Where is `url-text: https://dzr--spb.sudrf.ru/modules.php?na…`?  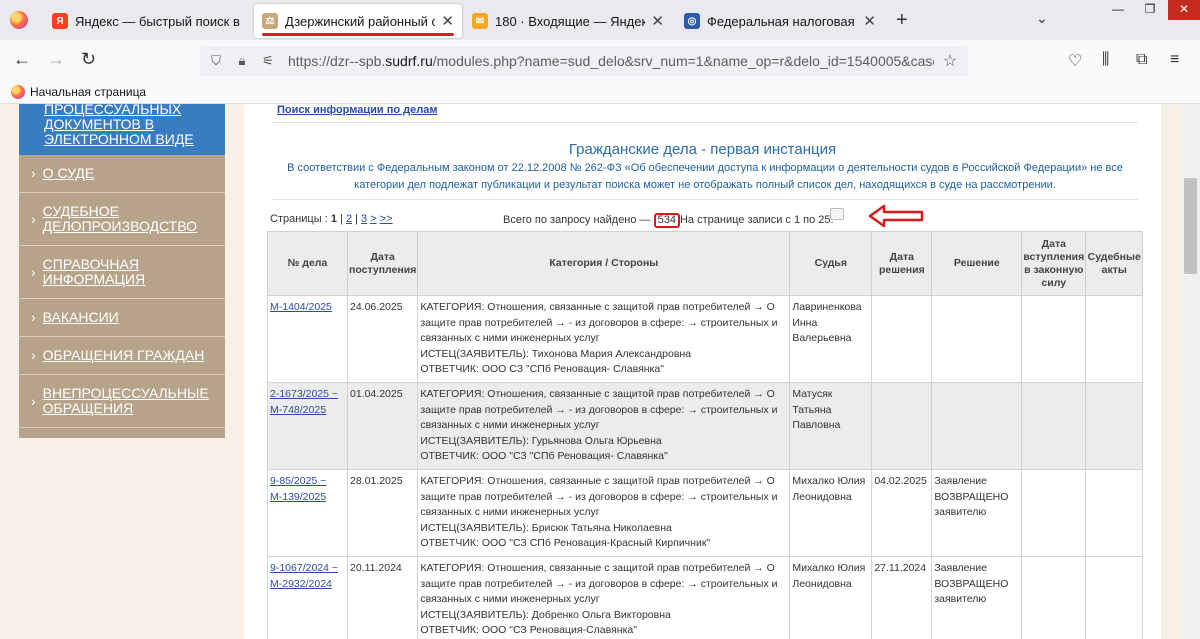
url-text: https://dzr--spb.sudrf.ru/modules.php?na… is located at coordinates (611, 61).